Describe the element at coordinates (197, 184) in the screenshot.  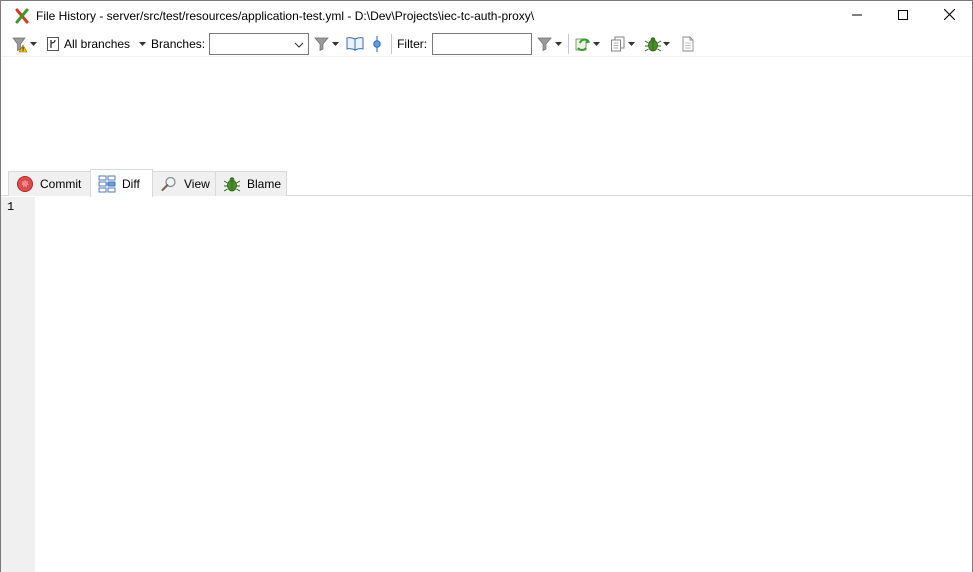
I see `tab-view-label: View` at that location.